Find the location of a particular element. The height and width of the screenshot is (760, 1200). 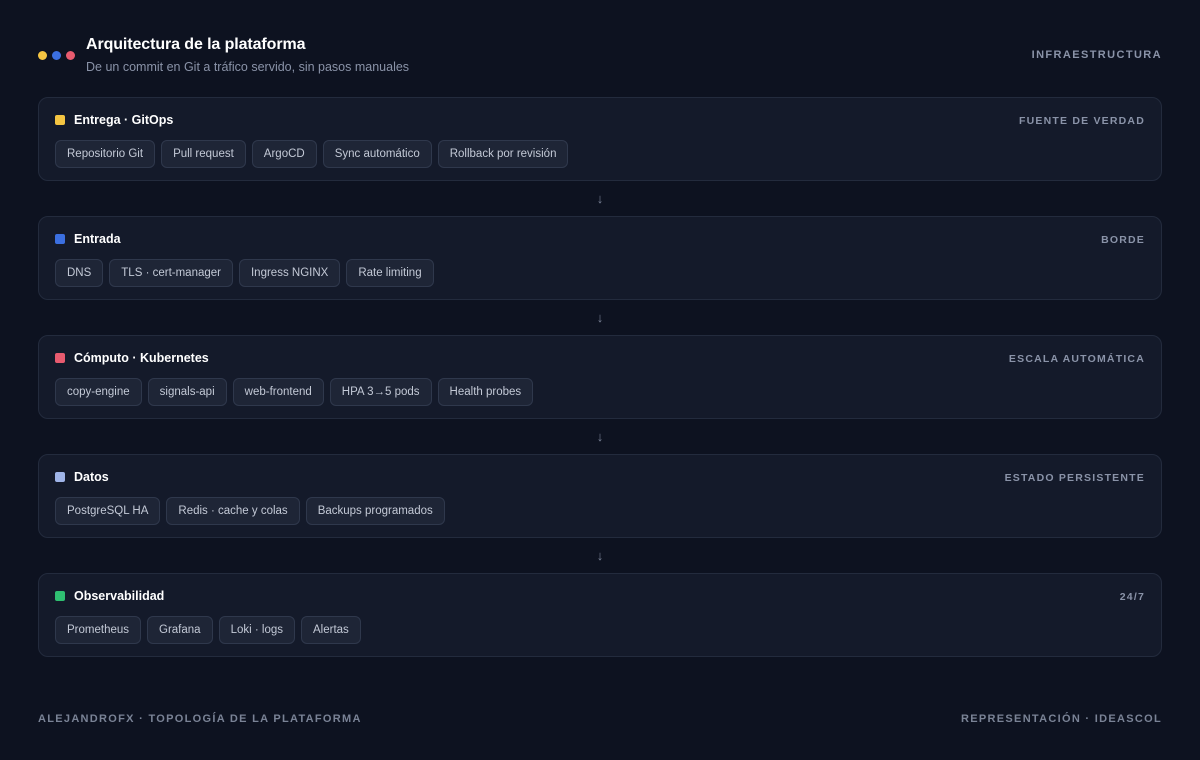

chip-list: Prometheus Grafana Loki · logs Alertas is located at coordinates (208, 630).